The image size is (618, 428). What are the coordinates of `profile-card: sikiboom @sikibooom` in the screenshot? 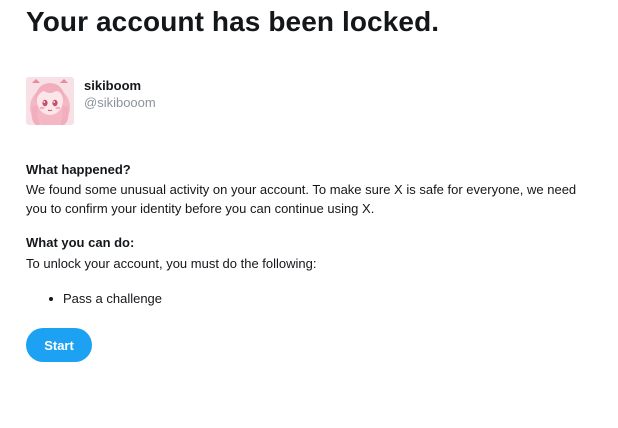 It's located at (91, 101).